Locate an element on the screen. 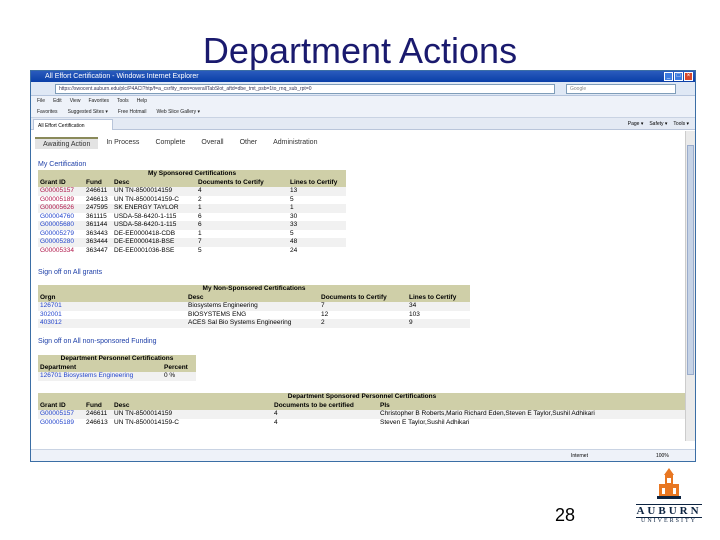 The image size is (720, 540). row-link: 302001 is located at coordinates (112, 314).